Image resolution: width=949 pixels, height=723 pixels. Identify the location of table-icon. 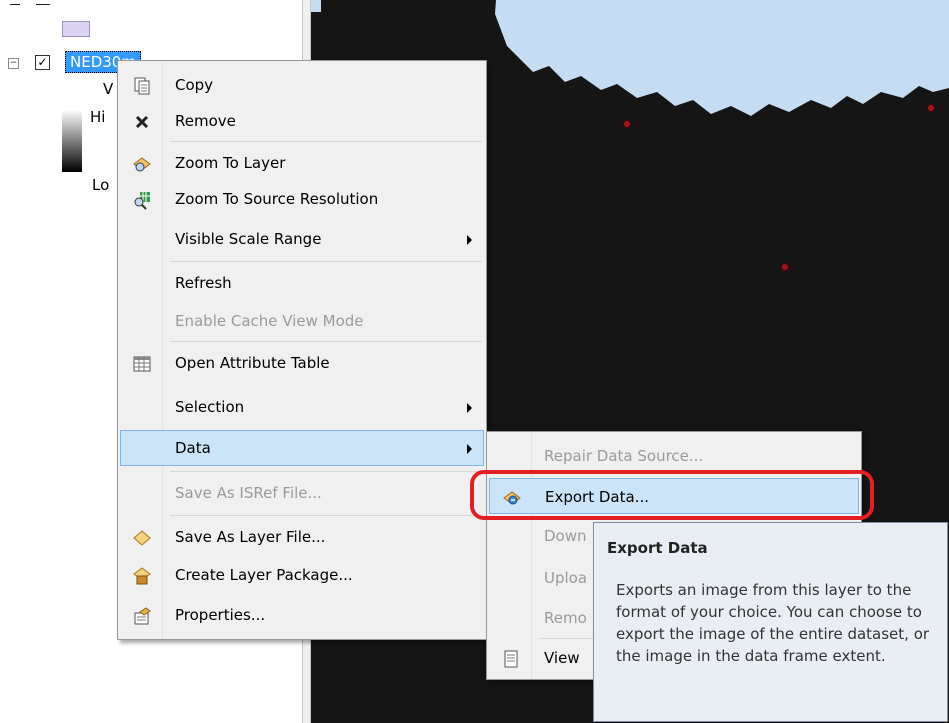
(142, 364).